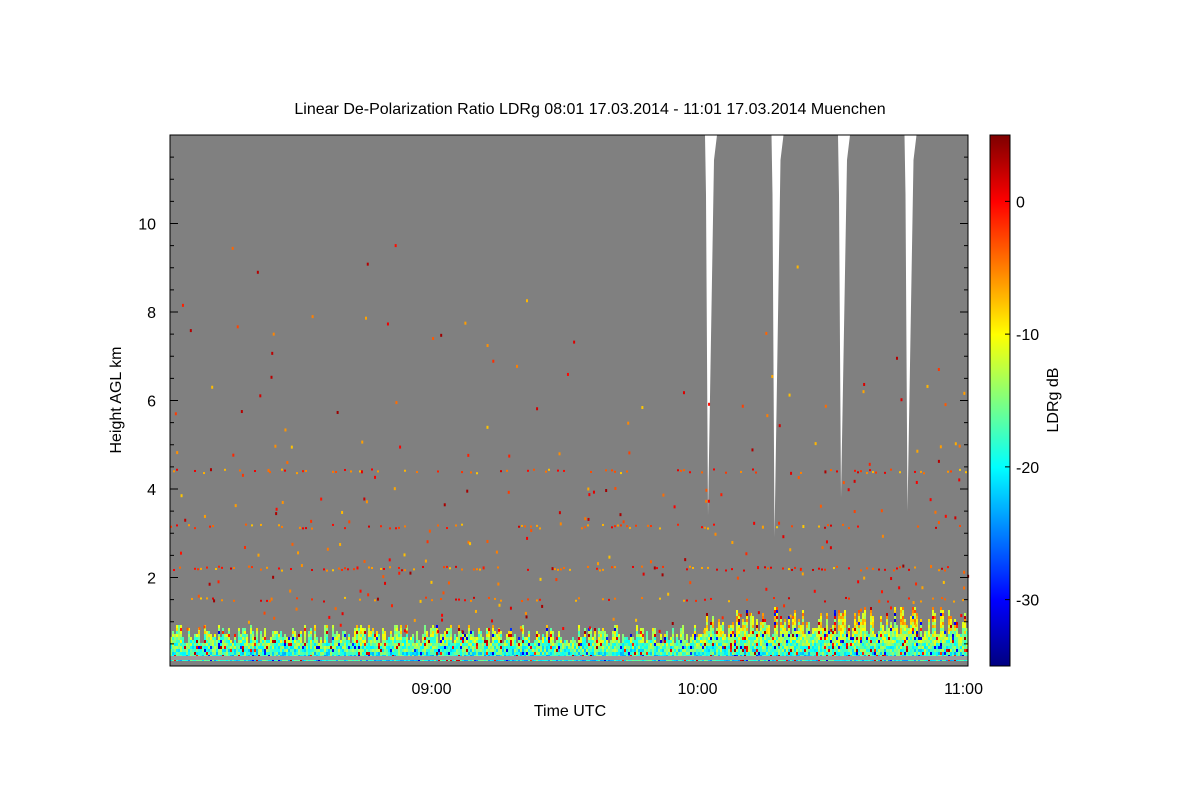 The height and width of the screenshot is (800, 1200). I want to click on x-tick-label: 10:00, so click(698, 689).